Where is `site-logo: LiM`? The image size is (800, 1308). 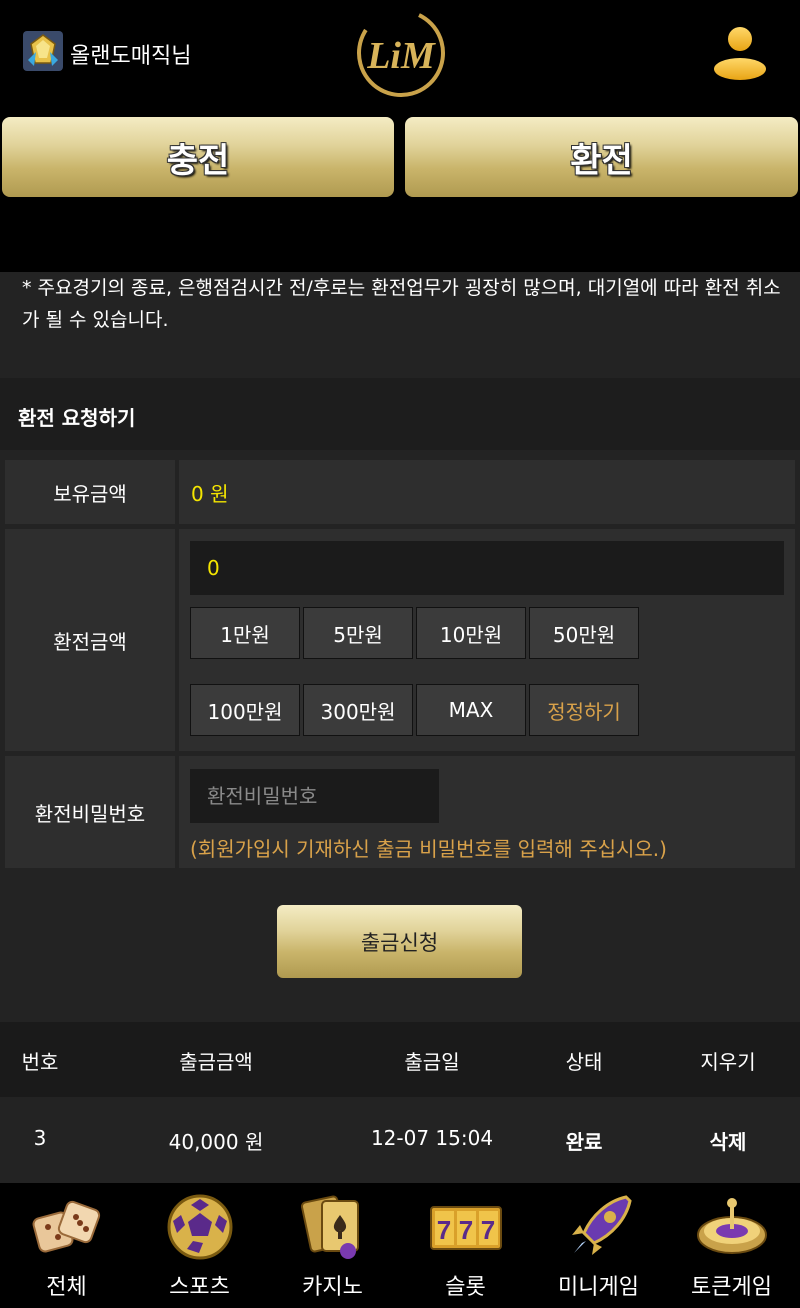 site-logo: LiM is located at coordinates (401, 53).